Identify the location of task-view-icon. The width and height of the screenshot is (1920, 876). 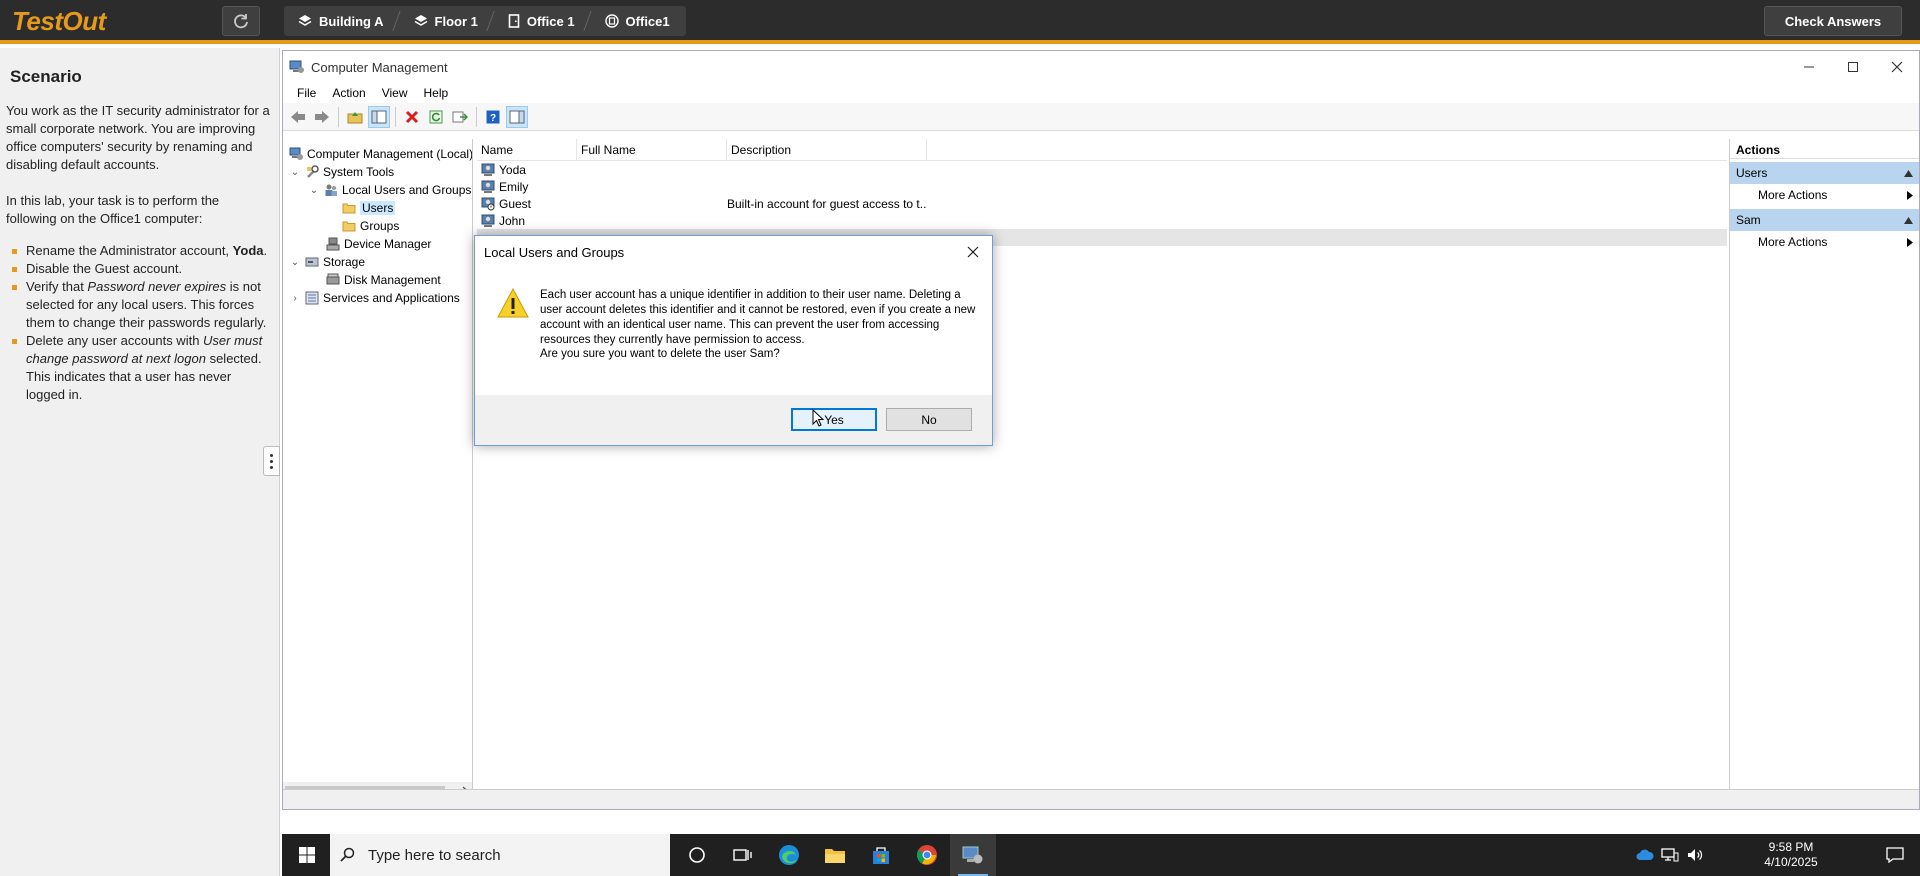
(742, 855).